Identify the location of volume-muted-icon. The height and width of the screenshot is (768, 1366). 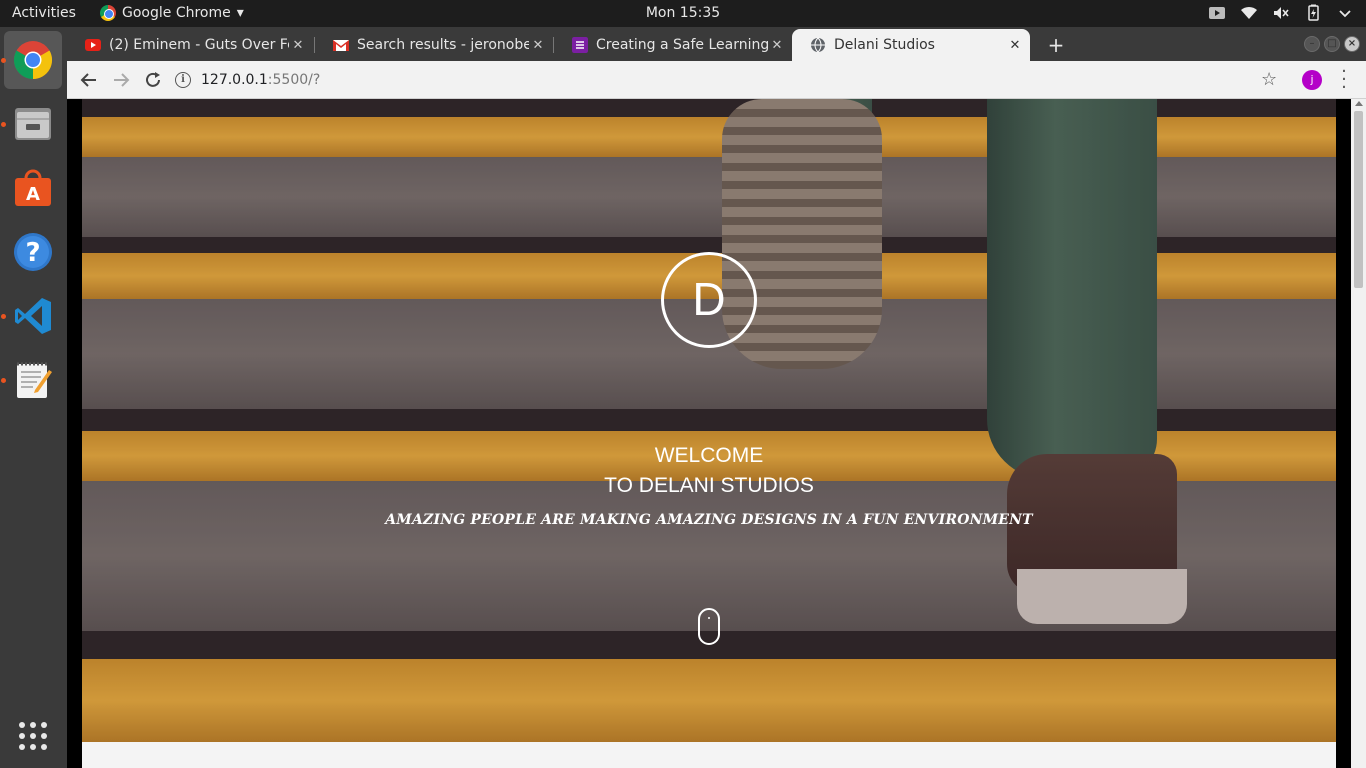
(1281, 13).